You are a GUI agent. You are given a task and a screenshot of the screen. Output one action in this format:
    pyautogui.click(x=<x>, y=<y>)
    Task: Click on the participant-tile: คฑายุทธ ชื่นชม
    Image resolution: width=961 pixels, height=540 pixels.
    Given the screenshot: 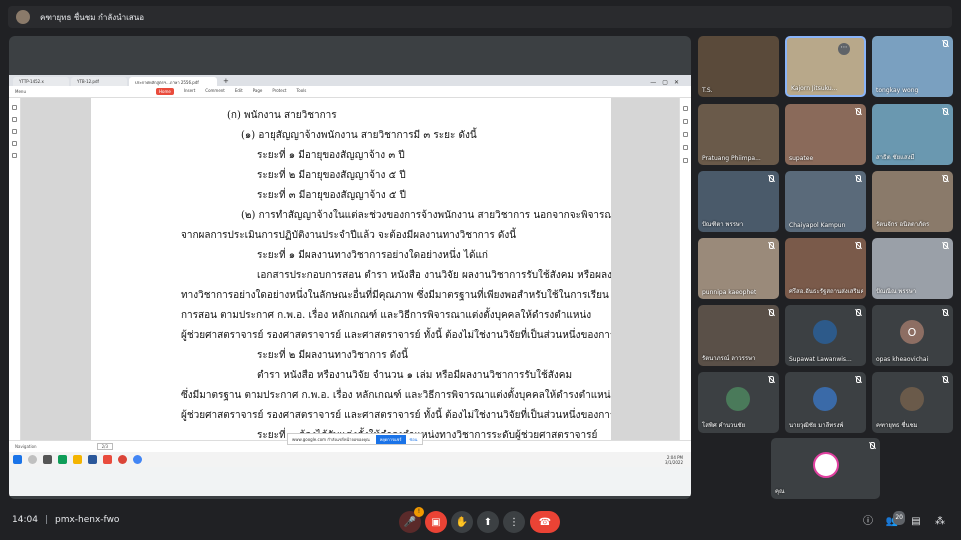 What is the action you would take?
    pyautogui.click(x=912, y=402)
    